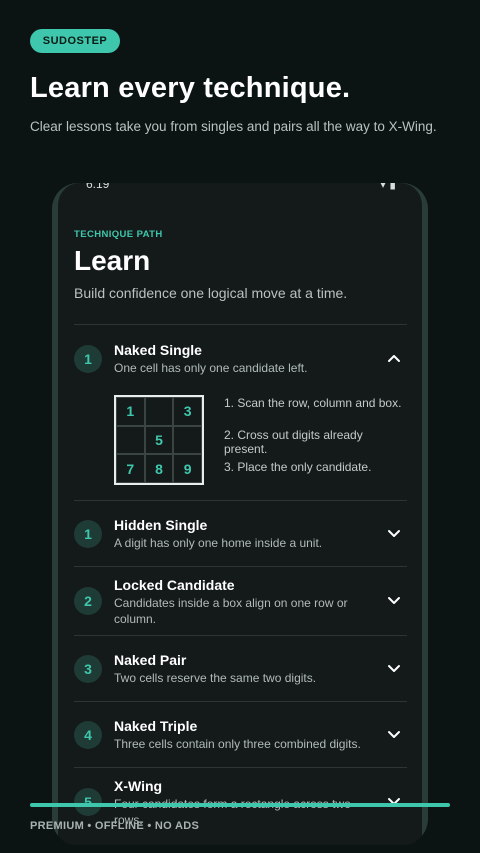 The width and height of the screenshot is (480, 853). What do you see at coordinates (112, 260) in the screenshot?
I see `page-title: Learn` at bounding box center [112, 260].